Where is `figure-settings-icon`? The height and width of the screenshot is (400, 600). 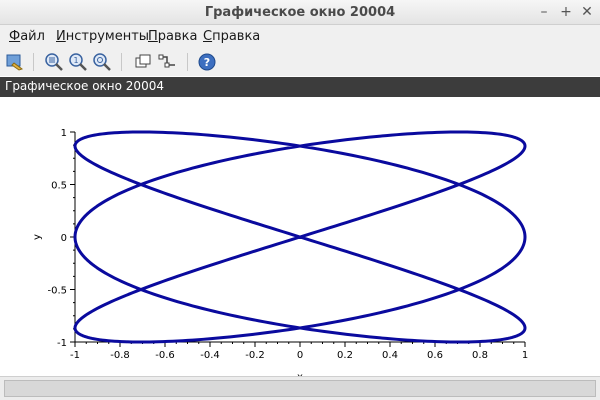 figure-settings-icon is located at coordinates (15, 62).